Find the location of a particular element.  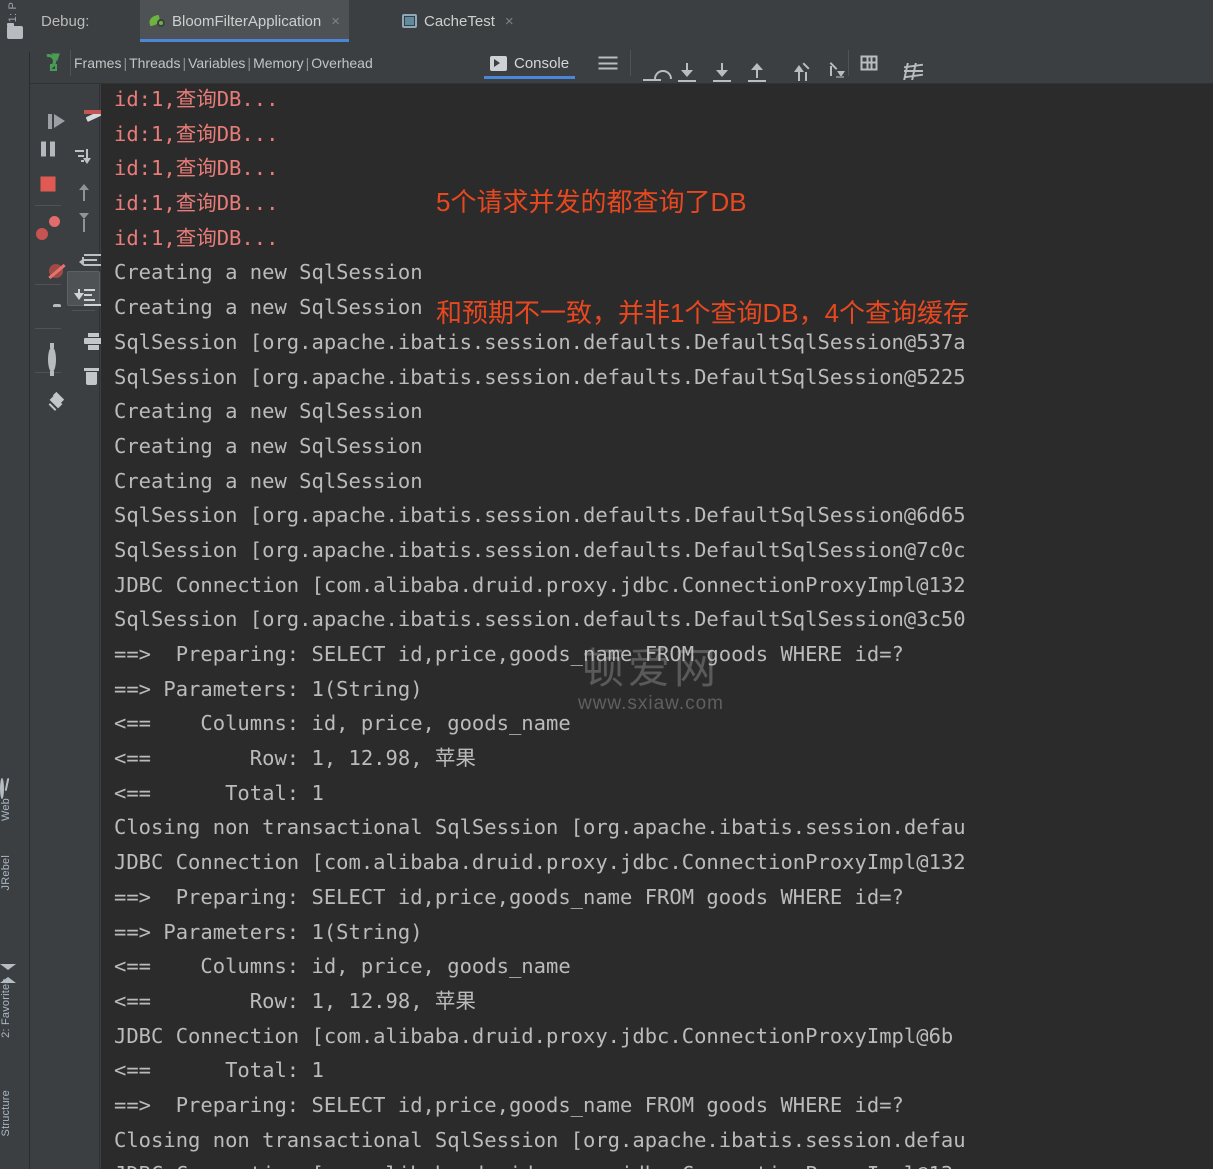

mute-breakpoints-icon is located at coordinates (48, 262).